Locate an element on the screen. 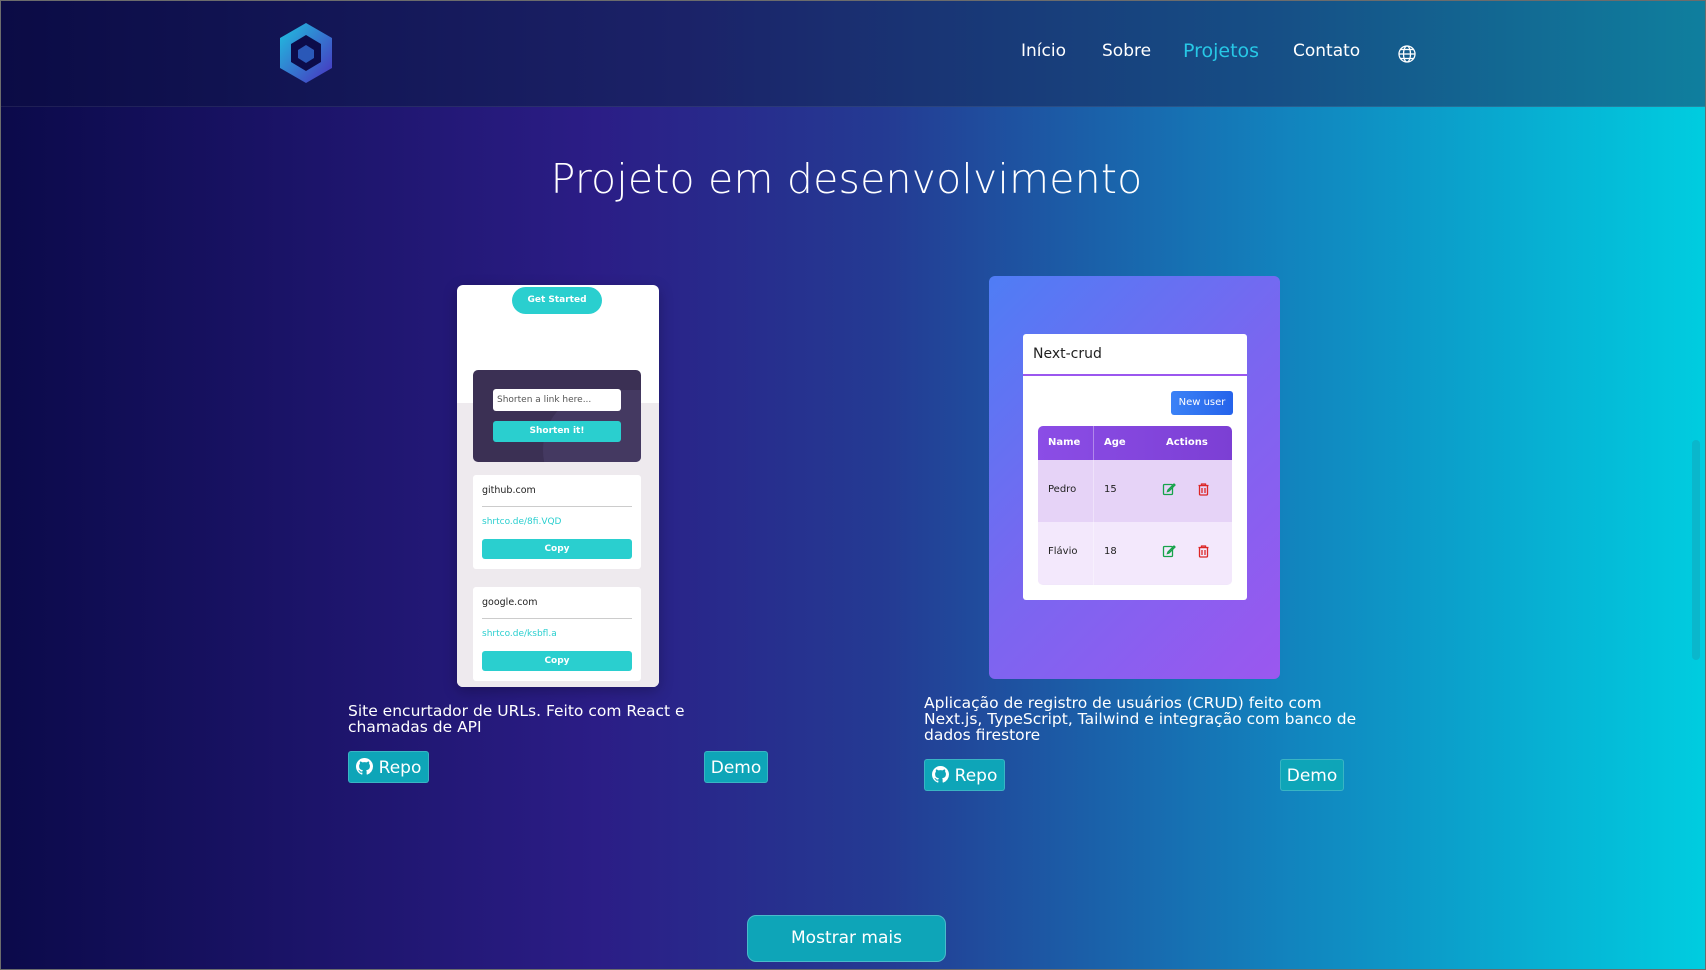 The height and width of the screenshot is (970, 1706). main-nav: Início Sobre Projetos Contato is located at coordinates (853, 55).